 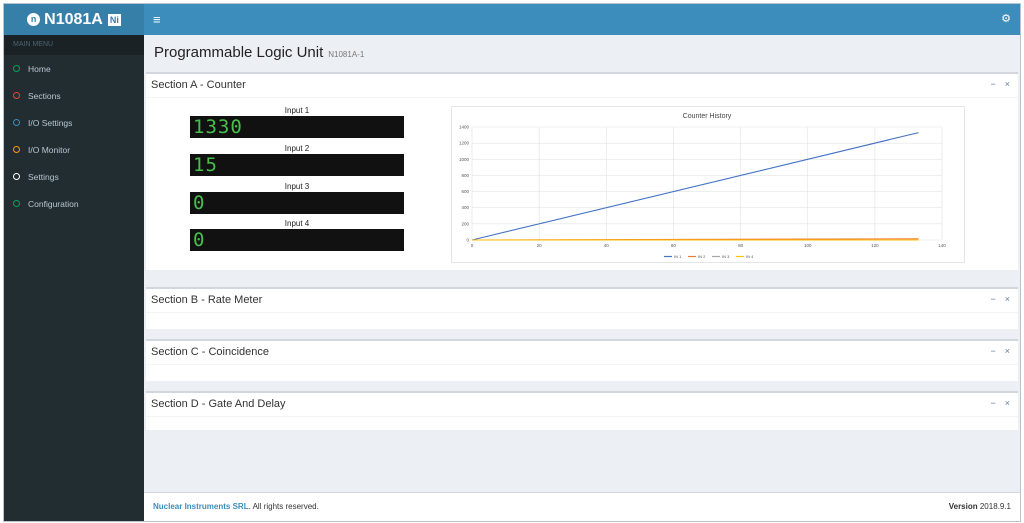 I want to click on section-a-title: Section A - Counter, so click(x=198, y=85).